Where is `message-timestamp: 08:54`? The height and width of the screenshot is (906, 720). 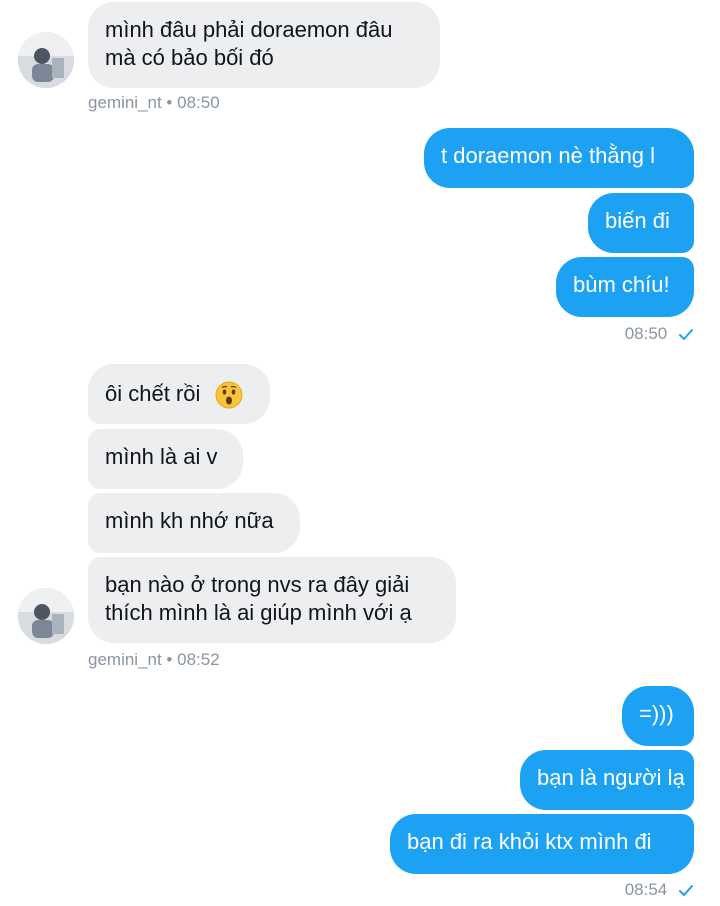 message-timestamp: 08:54 is located at coordinates (659, 890).